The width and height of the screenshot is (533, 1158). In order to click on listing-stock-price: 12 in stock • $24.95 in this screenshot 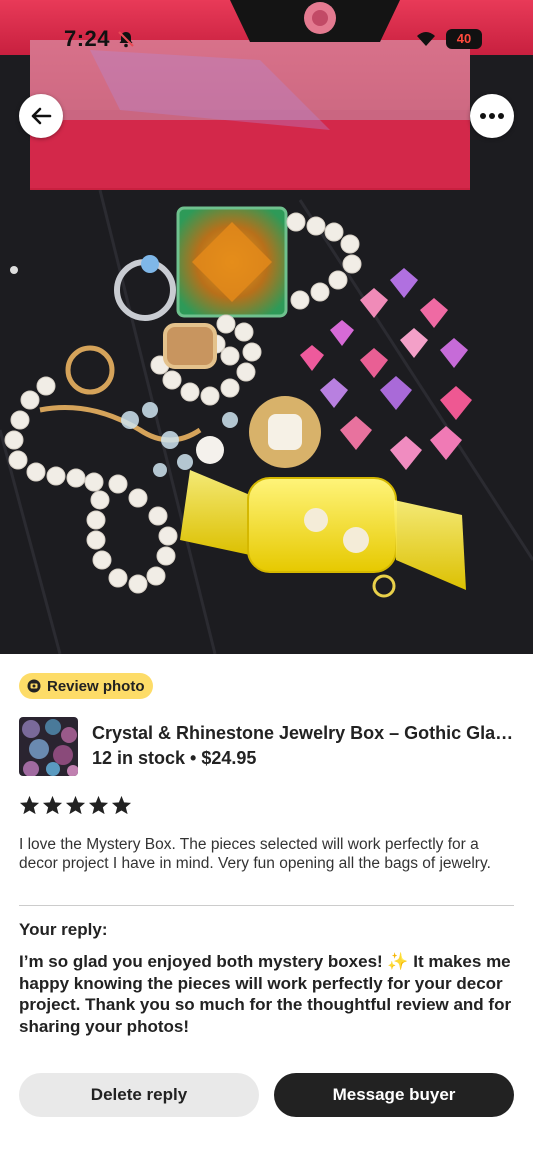, I will do `click(174, 758)`.